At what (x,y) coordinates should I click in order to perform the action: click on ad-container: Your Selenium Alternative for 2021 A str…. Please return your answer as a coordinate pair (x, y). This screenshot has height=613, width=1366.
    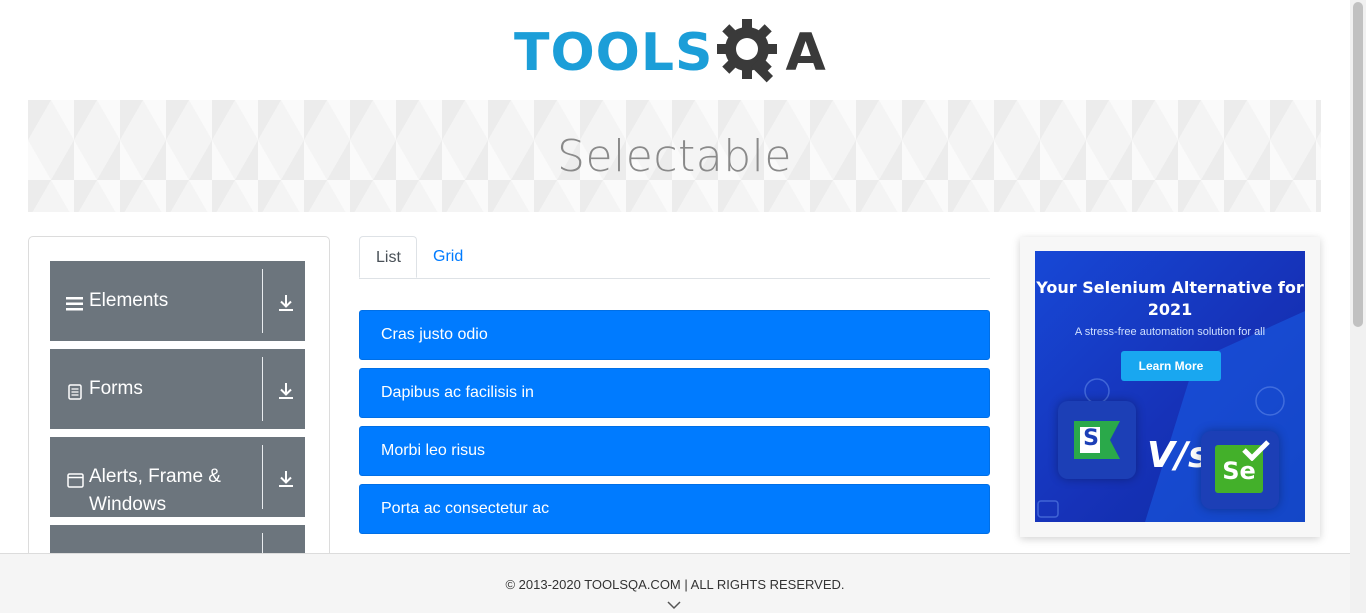
    Looking at the image, I should click on (1170, 387).